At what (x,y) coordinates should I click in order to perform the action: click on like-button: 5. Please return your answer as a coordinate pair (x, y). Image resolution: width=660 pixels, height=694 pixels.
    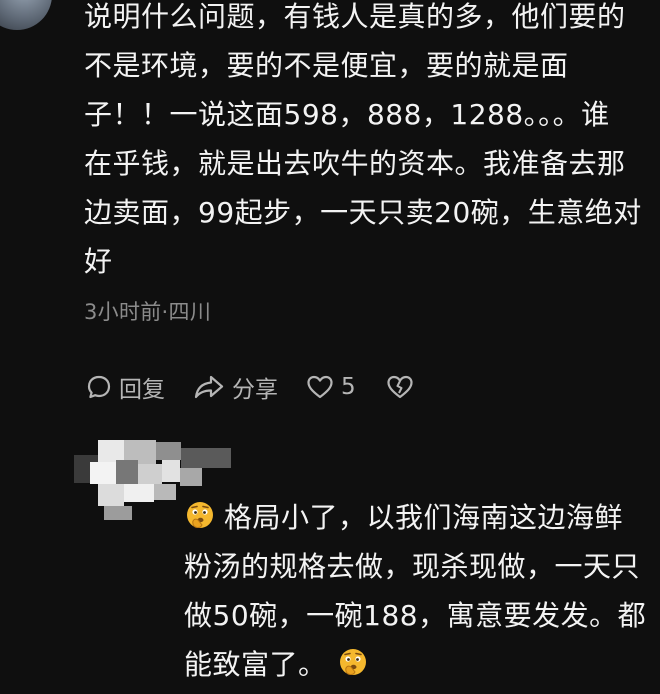
    Looking at the image, I should click on (331, 387).